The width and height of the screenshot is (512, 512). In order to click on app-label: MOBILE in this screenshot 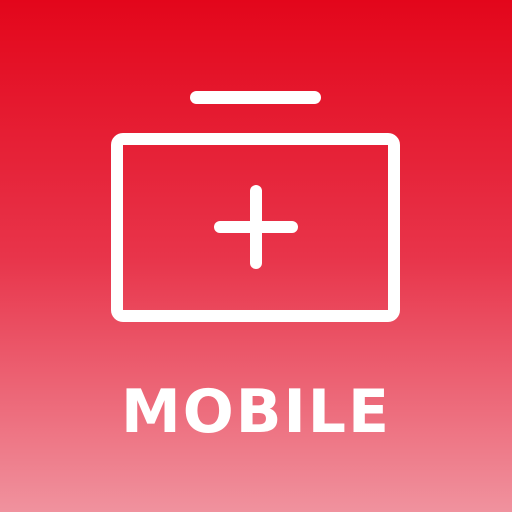, I will do `click(256, 412)`.